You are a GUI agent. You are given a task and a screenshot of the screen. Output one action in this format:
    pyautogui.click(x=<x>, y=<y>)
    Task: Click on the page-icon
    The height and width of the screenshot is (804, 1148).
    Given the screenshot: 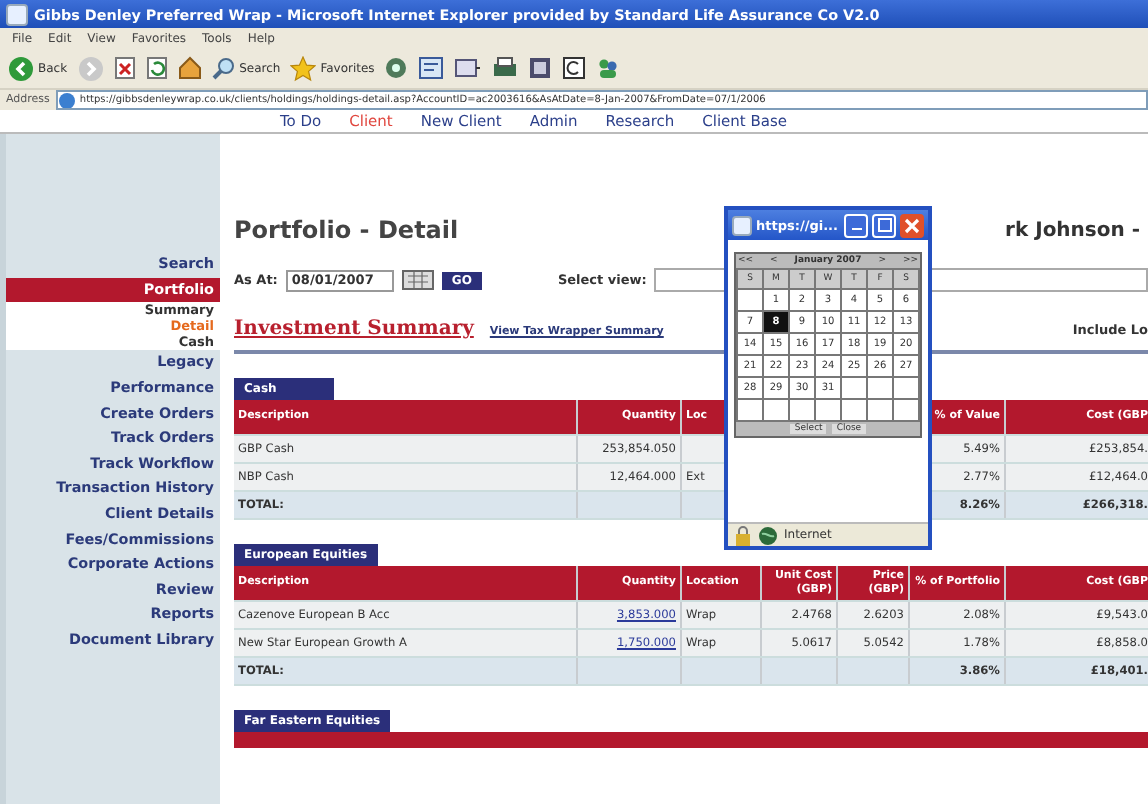 What is the action you would take?
    pyautogui.click(x=66, y=100)
    